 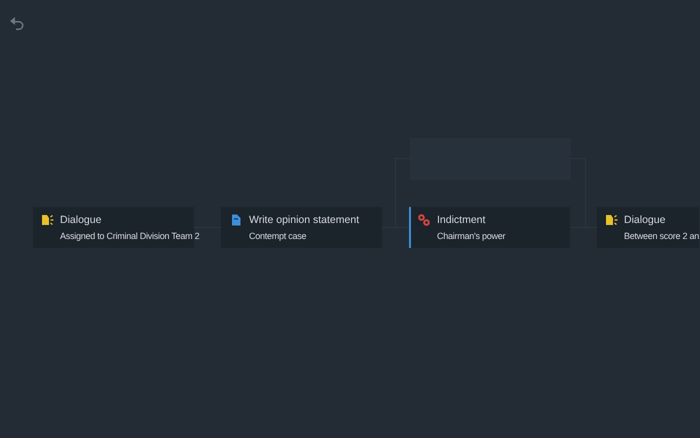 I want to click on card-subtitle: Assigned to Criminal Division Team 2, so click(x=130, y=236).